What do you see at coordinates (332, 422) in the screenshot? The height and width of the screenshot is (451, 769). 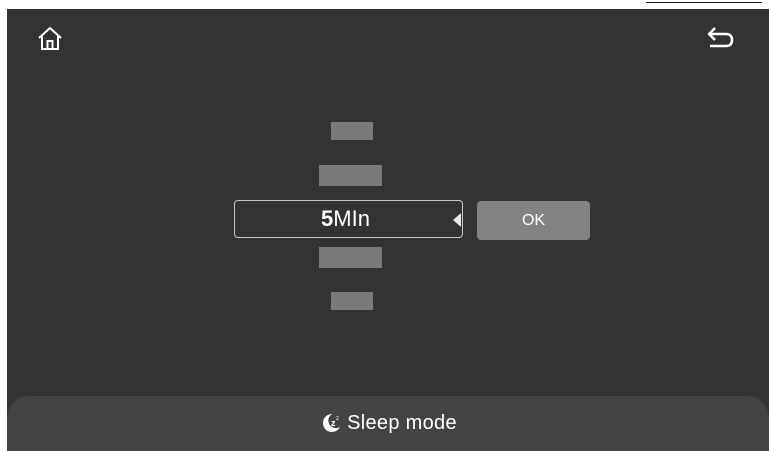 I see `sleep-moon-icon: z z` at bounding box center [332, 422].